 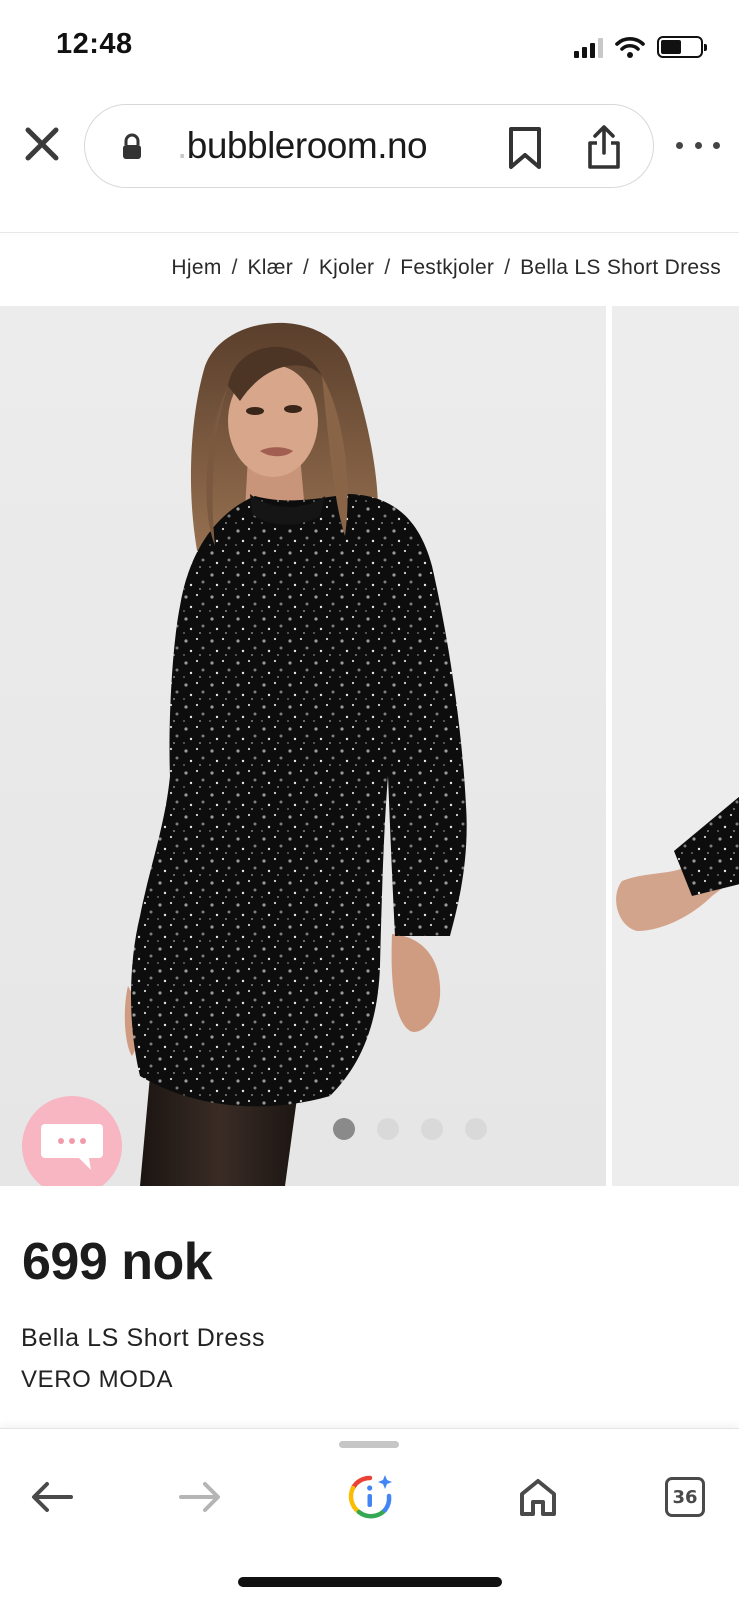 I want to click on url-text: .bubbleroom.no, so click(x=302, y=146).